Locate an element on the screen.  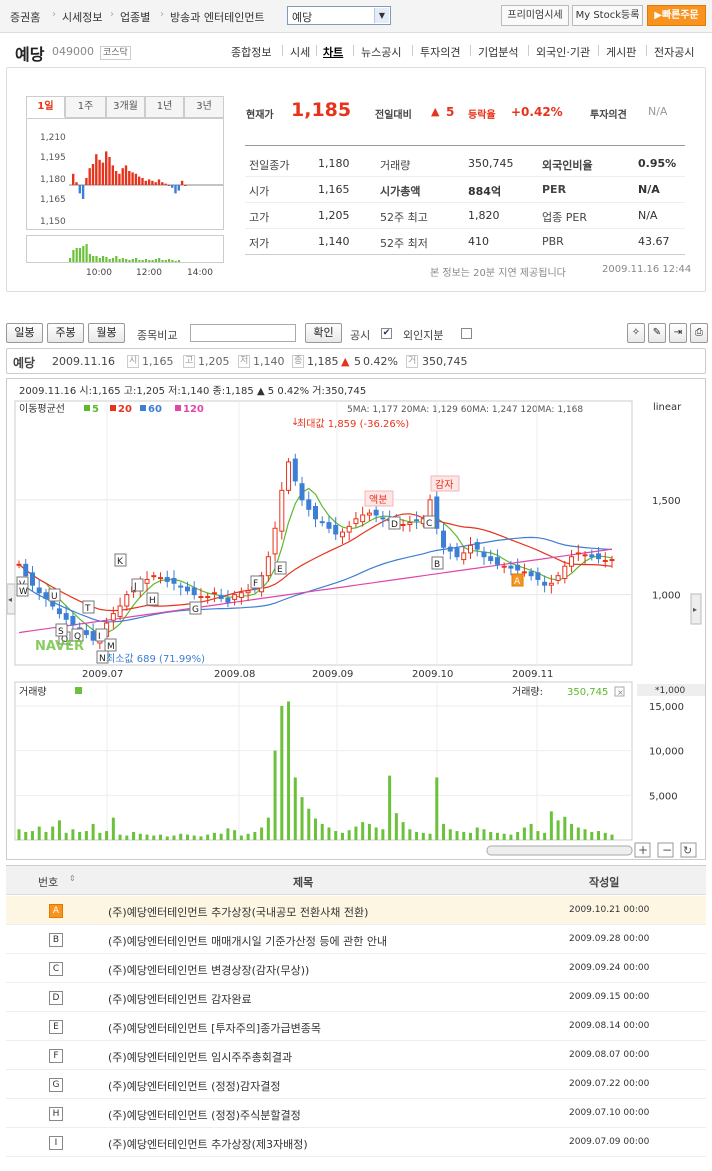
row-title-link: (주)예당엔터테인먼트 매매개시일 기준가산정 등에 관한 안내 is located at coordinates (247, 941).